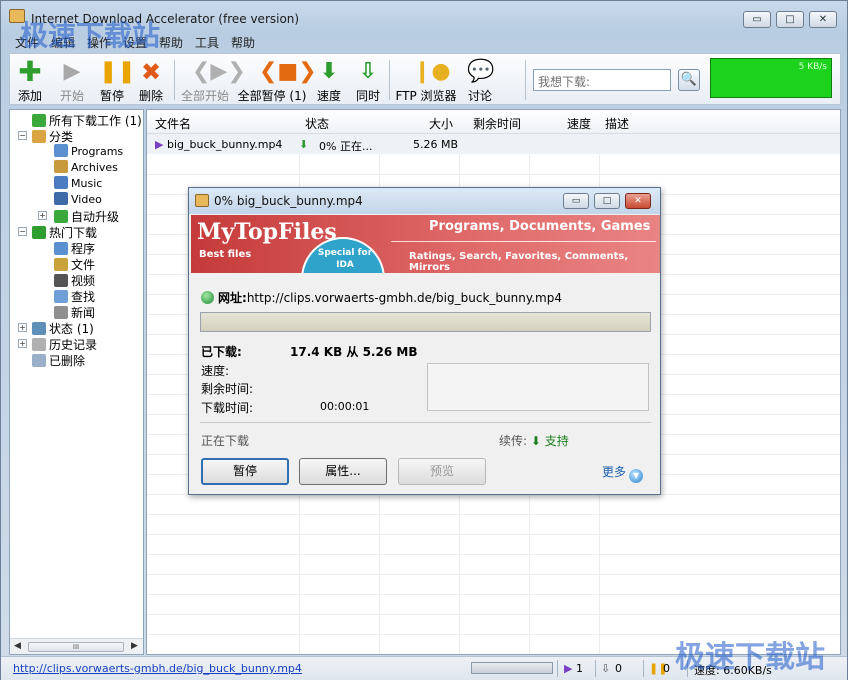 Image resolution: width=848 pixels, height=680 pixels. I want to click on pause-all-button: ❮■❯ 全部暂停 (1), so click(276, 80).